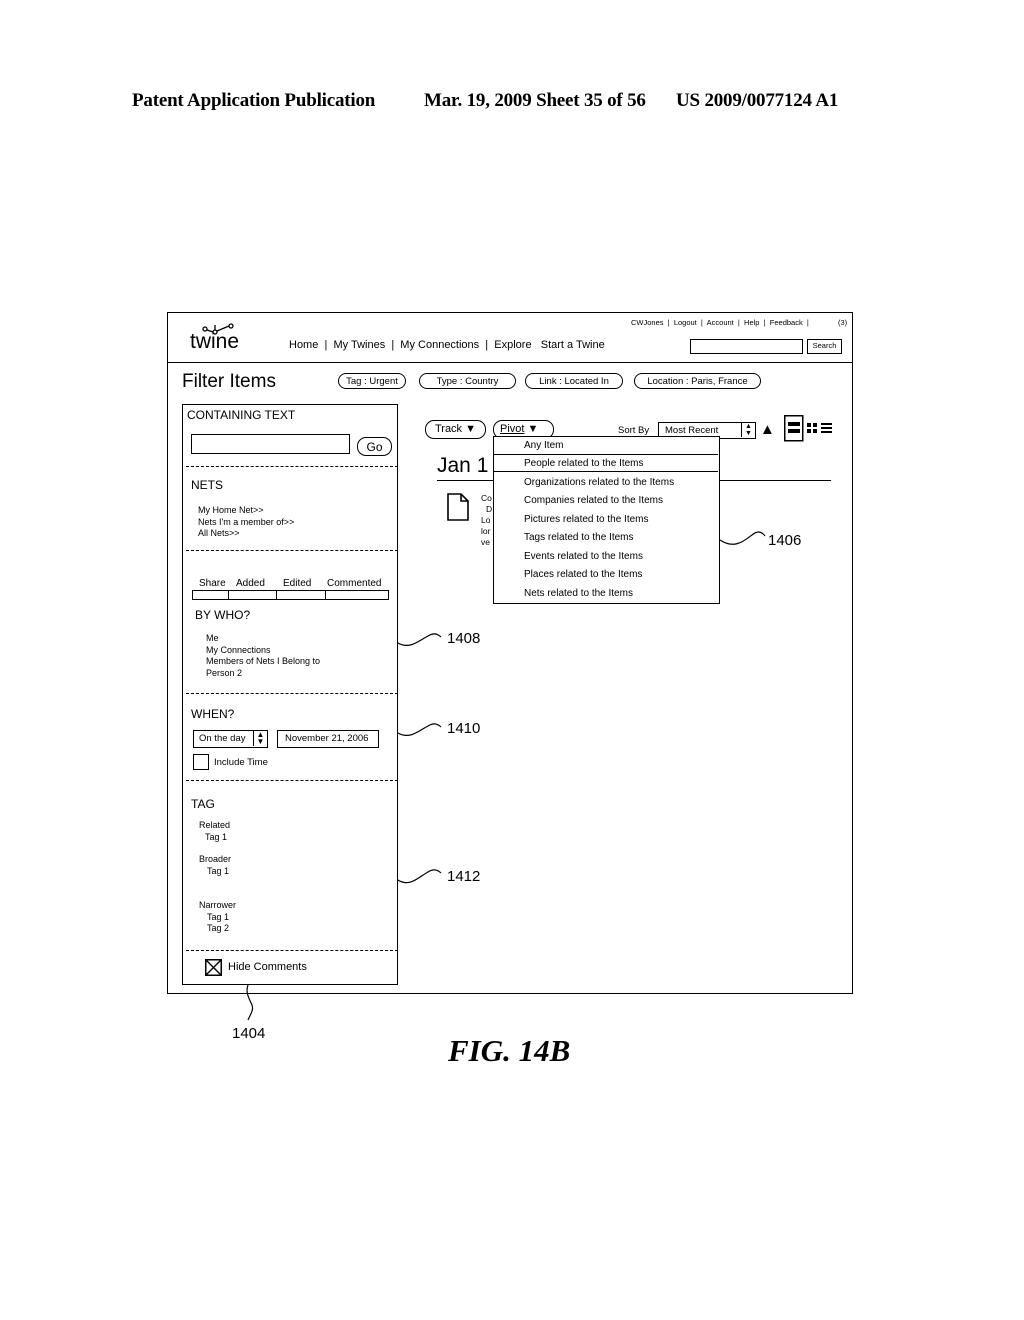 Image resolution: width=1024 pixels, height=1320 pixels. Describe the element at coordinates (249, 1033) in the screenshot. I see `ref-1404: 1404` at that location.